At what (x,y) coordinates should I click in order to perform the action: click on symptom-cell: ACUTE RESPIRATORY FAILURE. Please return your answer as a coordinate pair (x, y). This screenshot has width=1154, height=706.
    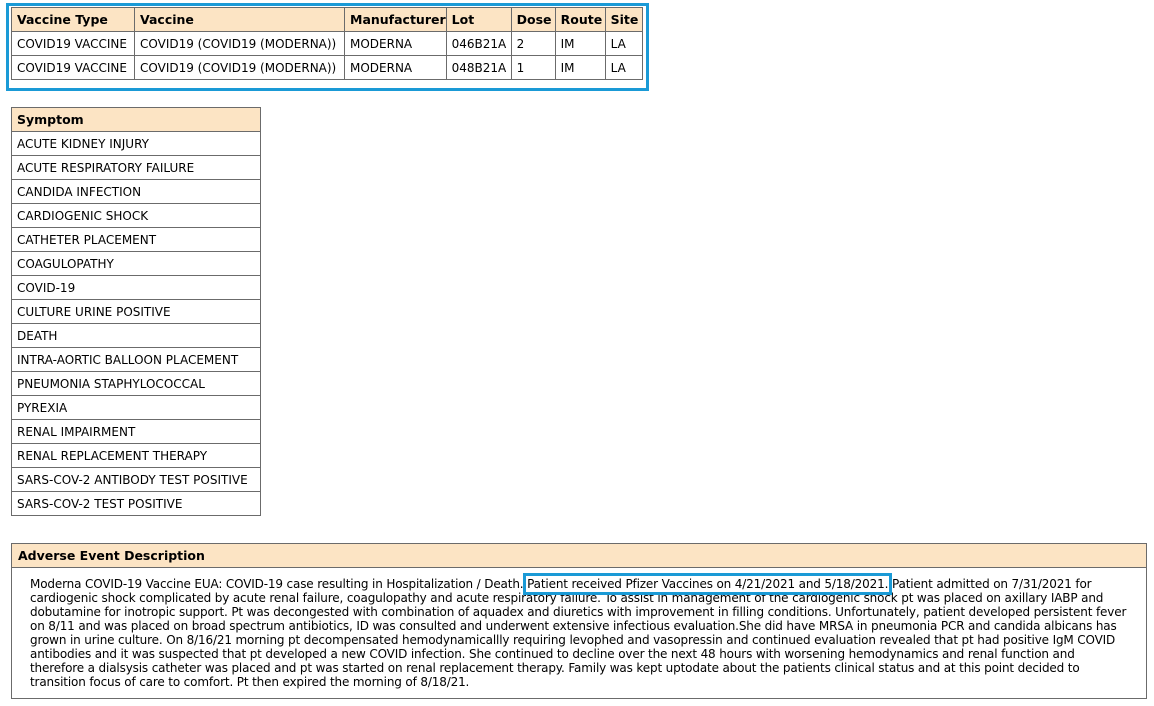
    Looking at the image, I should click on (136, 167).